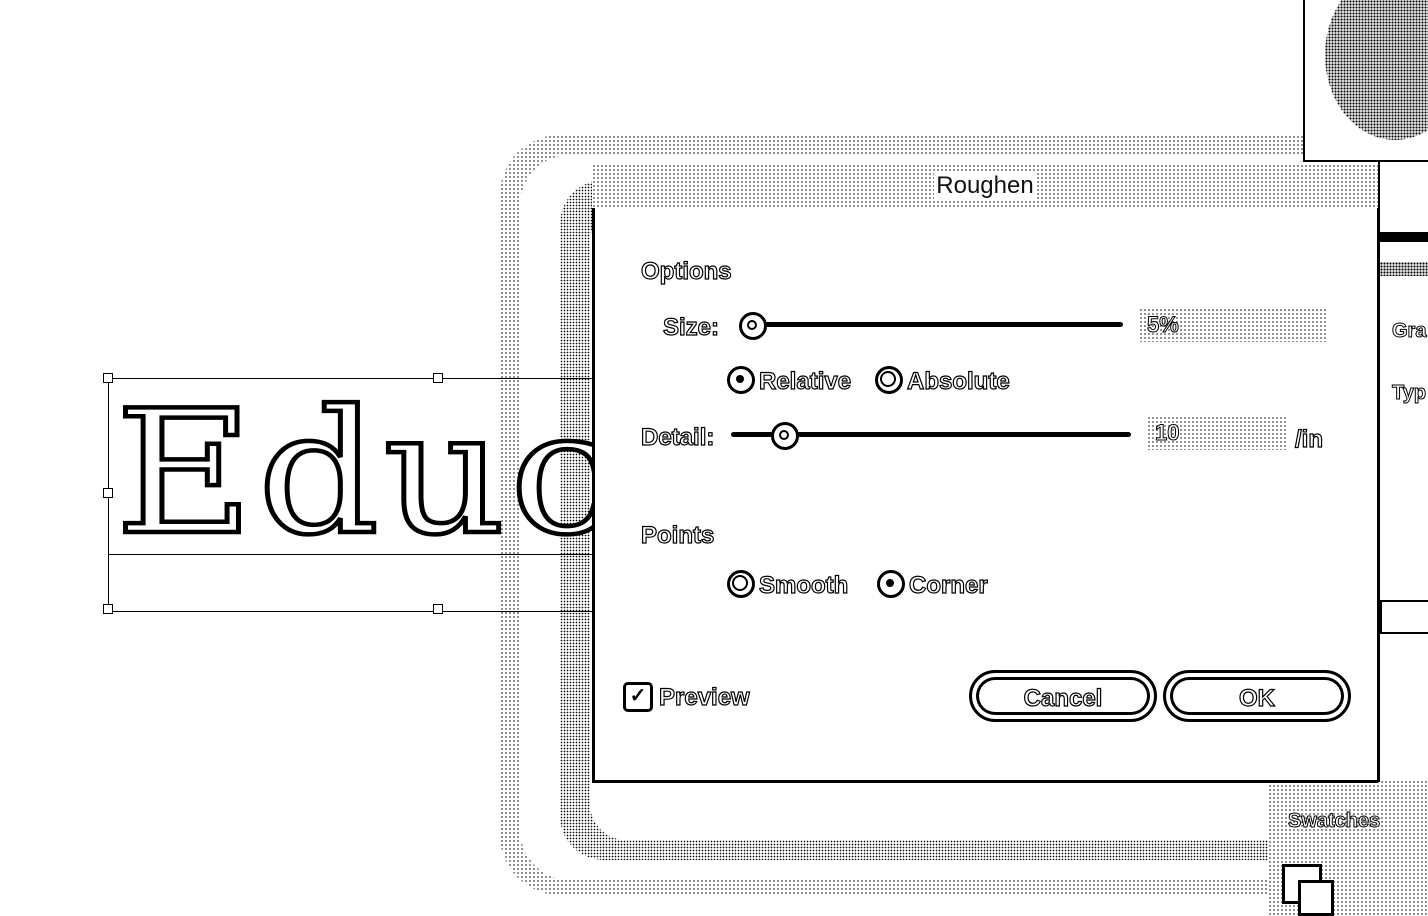 This screenshot has width=1428, height=916. Describe the element at coordinates (948, 585) in the screenshot. I see `corner-label: Corner` at that location.